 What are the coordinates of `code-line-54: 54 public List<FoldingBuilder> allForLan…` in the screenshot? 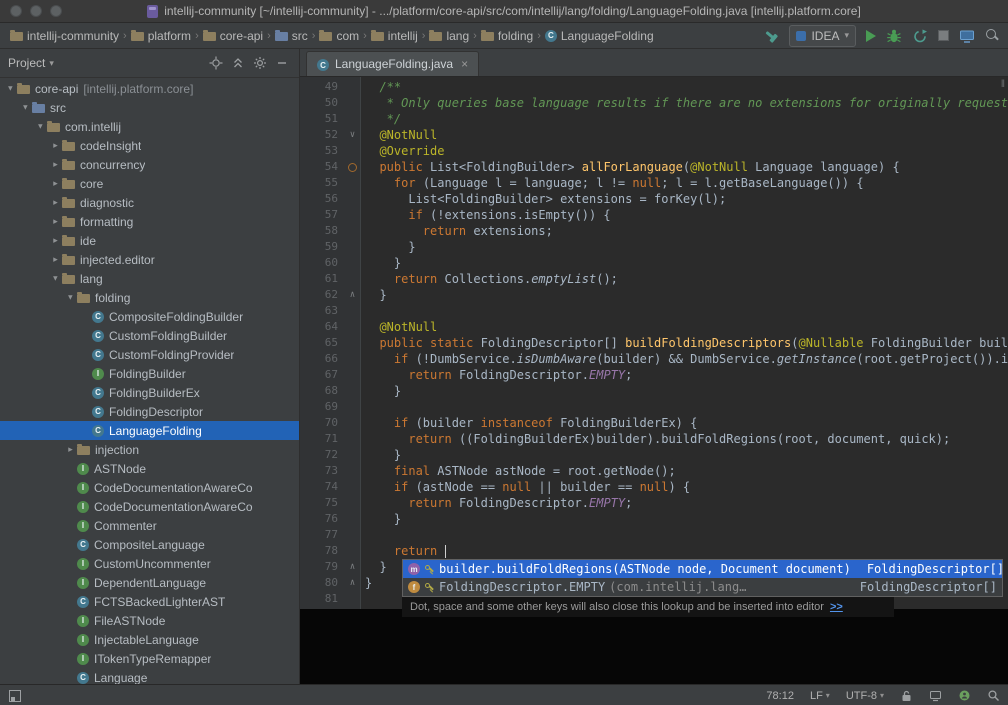 It's located at (654, 167).